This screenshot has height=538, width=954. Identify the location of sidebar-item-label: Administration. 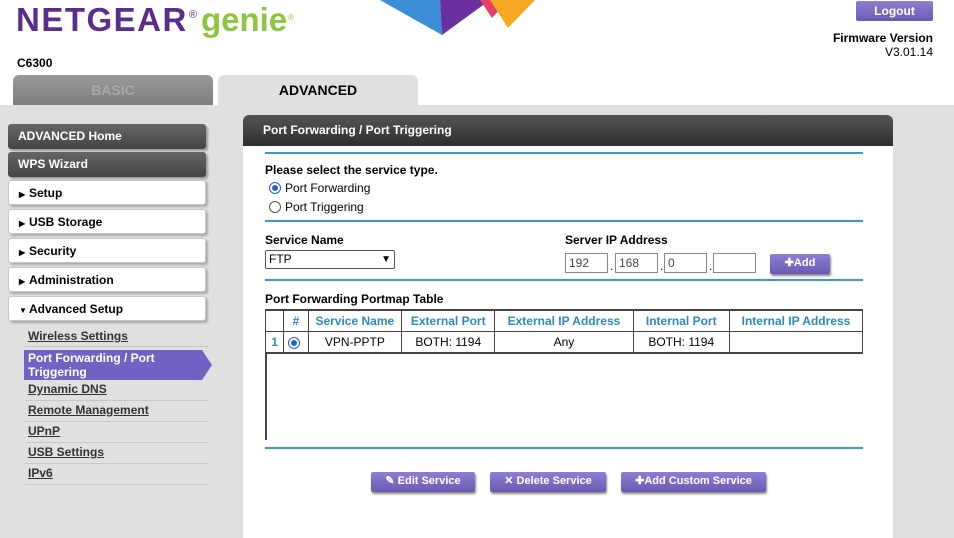
(71, 280).